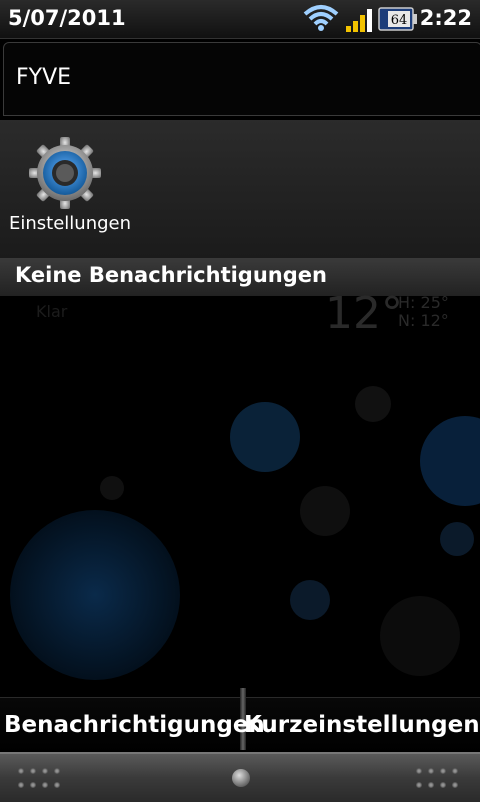 This screenshot has height=802, width=480. I want to click on status-time: 2:22, so click(445, 18).